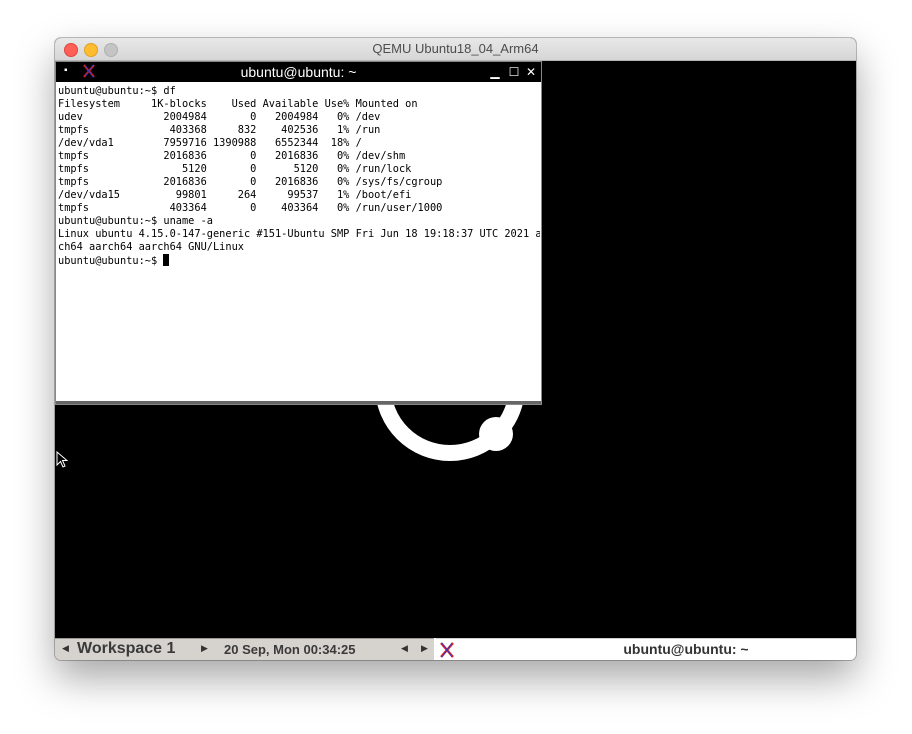 The height and width of the screenshot is (734, 912). What do you see at coordinates (166, 260) in the screenshot?
I see `terminal-cursor` at bounding box center [166, 260].